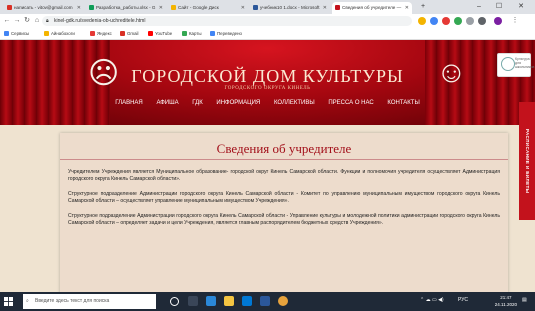 The image size is (535, 311). I want to click on edge-icon, so click(211, 301).